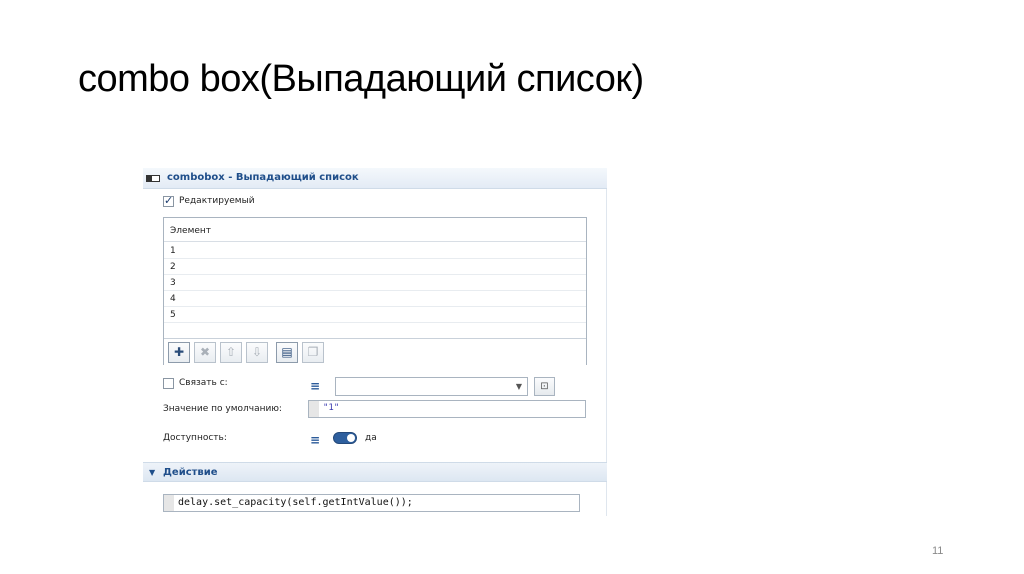  What do you see at coordinates (173, 299) in the screenshot?
I see `list-item-label: 4` at bounding box center [173, 299].